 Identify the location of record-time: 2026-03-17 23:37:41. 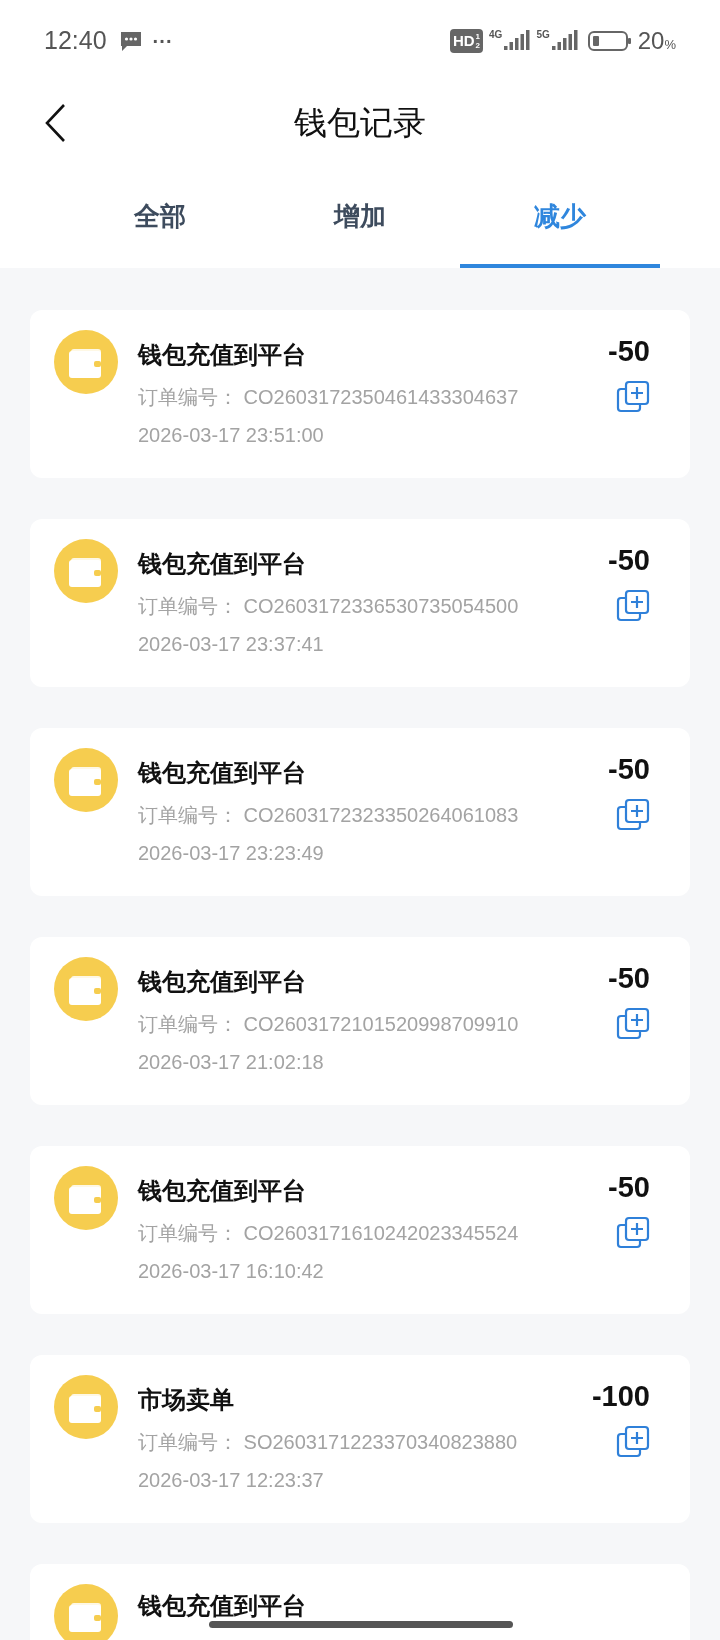
(231, 644).